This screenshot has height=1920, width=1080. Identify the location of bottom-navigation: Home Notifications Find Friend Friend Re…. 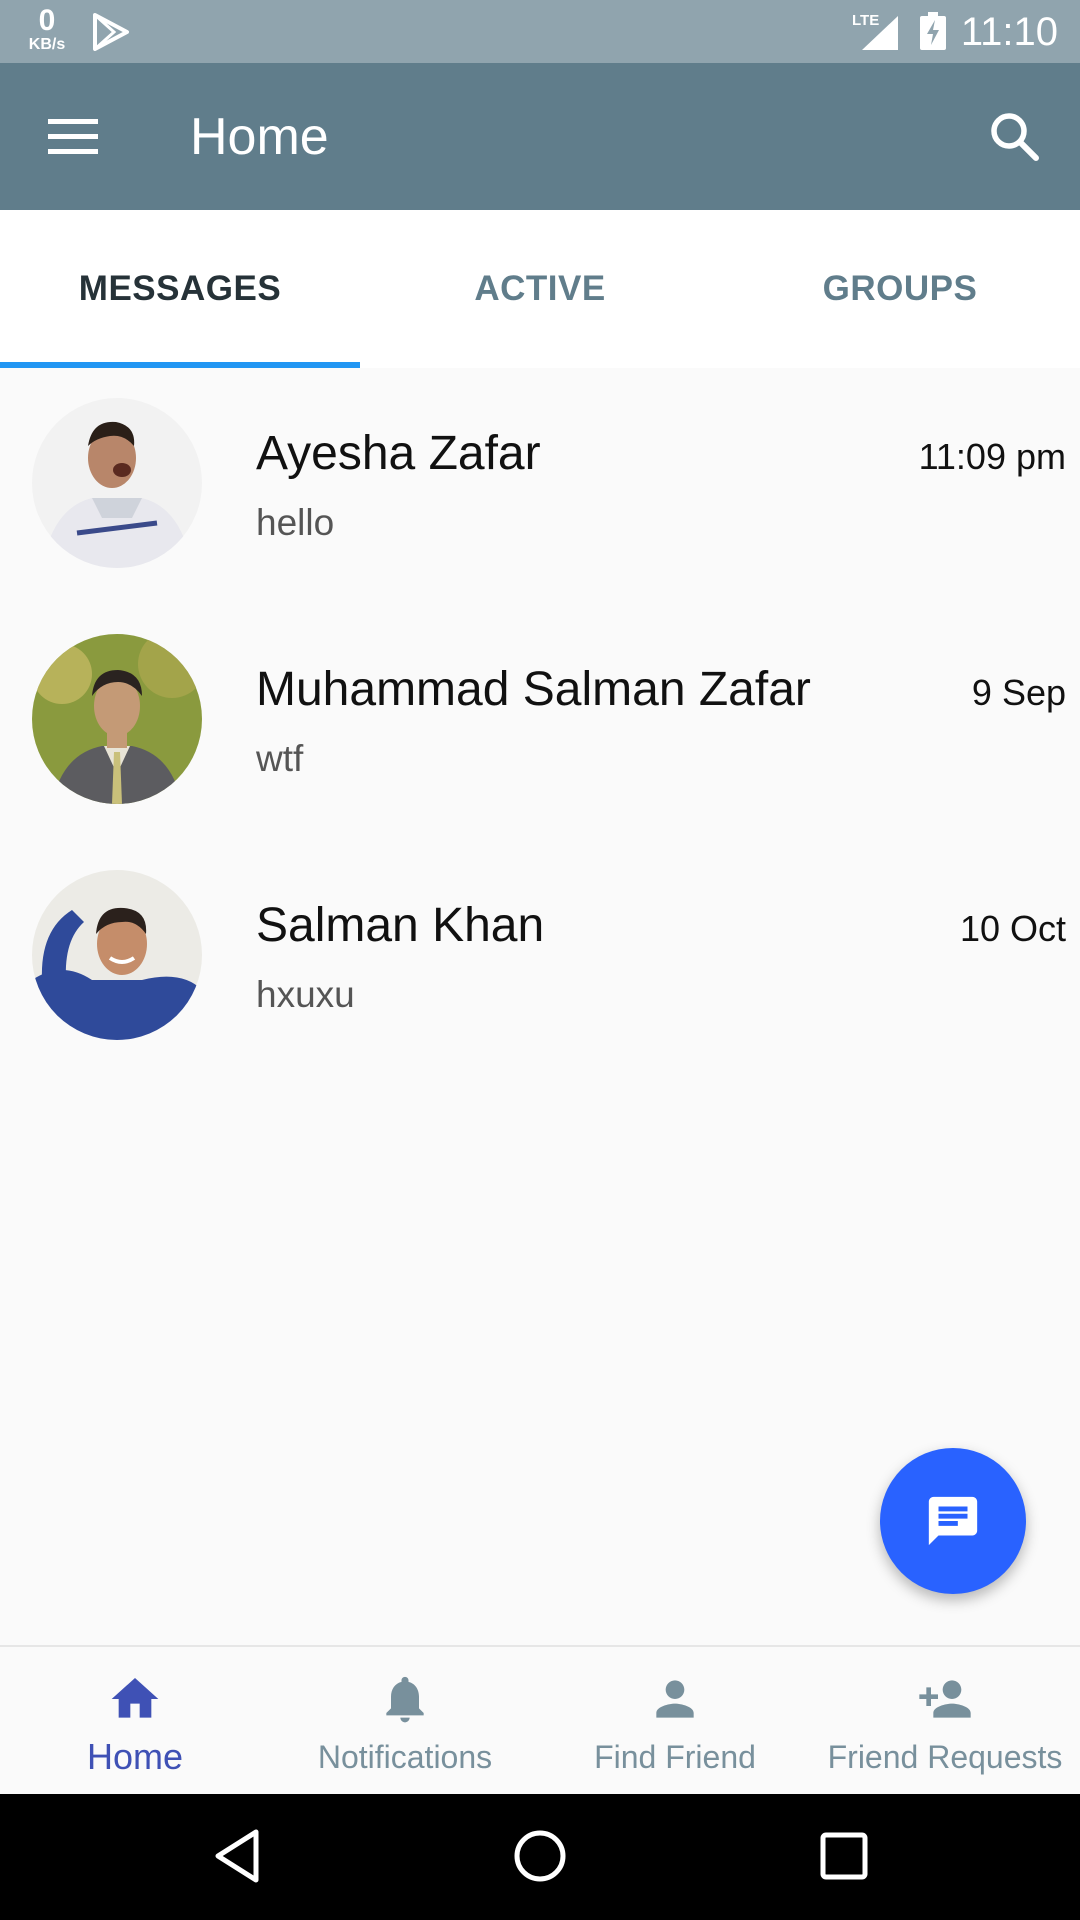
(540, 1719).